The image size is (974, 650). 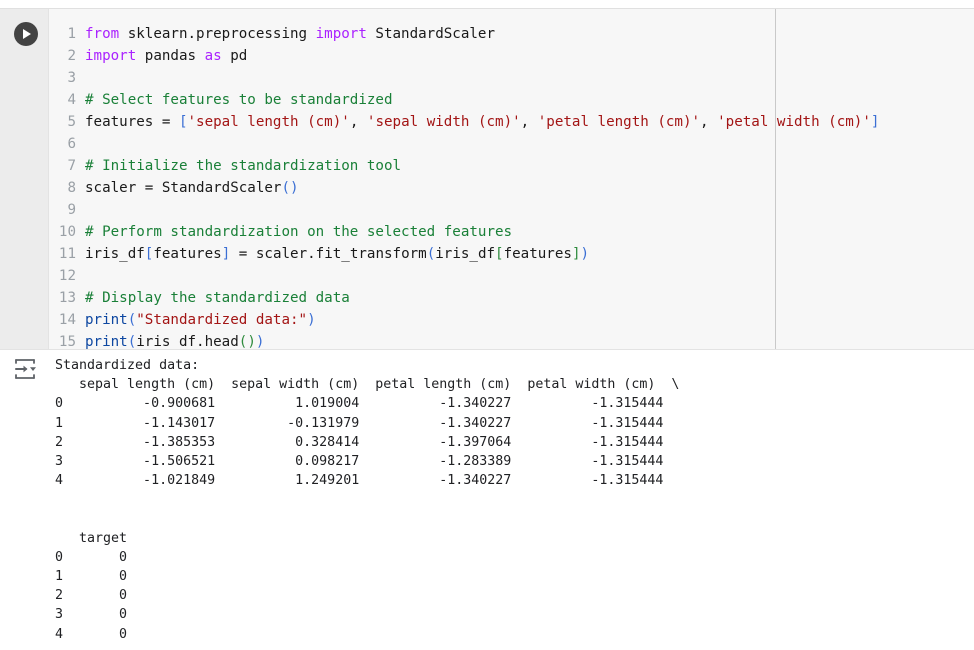 What do you see at coordinates (67, 232) in the screenshot?
I see `line-number: 10` at bounding box center [67, 232].